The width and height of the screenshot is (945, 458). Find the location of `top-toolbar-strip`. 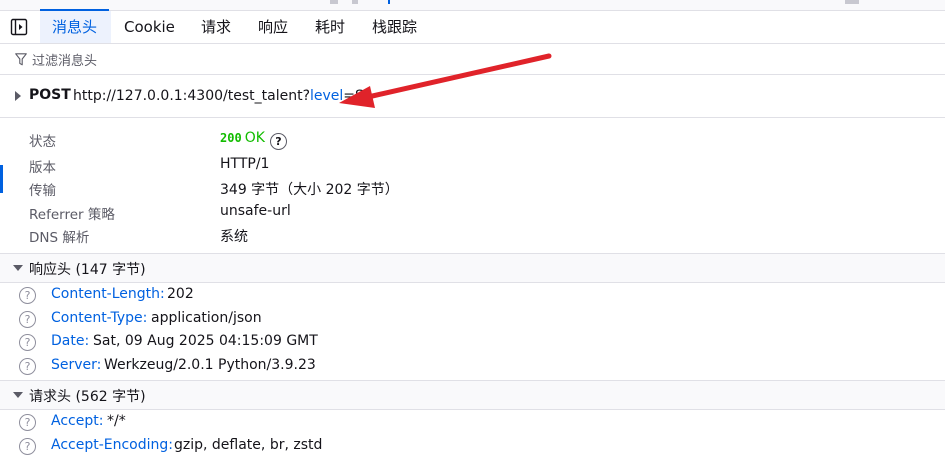

top-toolbar-strip is located at coordinates (472, 5).